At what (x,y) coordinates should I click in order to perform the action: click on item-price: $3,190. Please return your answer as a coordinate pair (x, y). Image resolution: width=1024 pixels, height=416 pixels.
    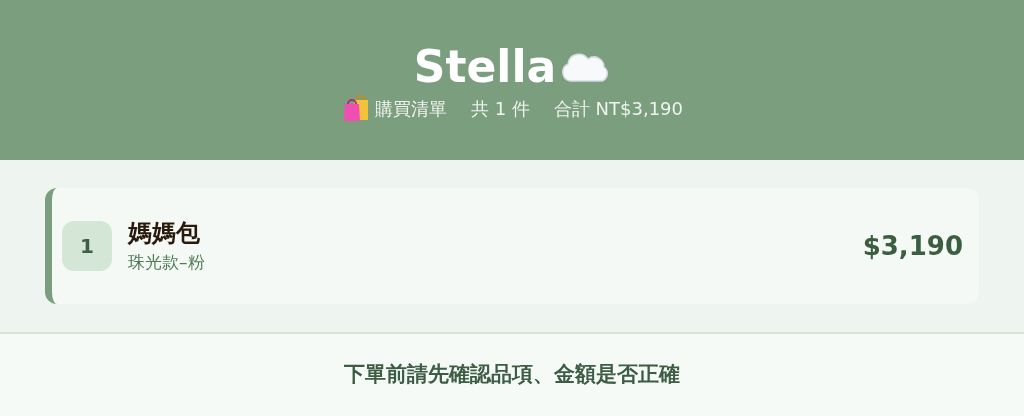
    Looking at the image, I should click on (912, 246).